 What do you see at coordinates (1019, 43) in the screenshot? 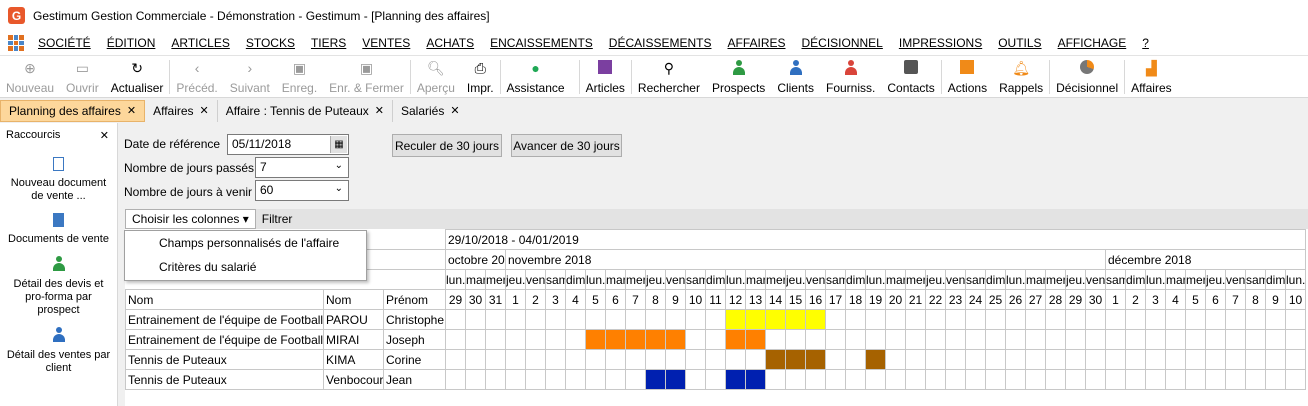
I see `menu-outils: OUTILS` at bounding box center [1019, 43].